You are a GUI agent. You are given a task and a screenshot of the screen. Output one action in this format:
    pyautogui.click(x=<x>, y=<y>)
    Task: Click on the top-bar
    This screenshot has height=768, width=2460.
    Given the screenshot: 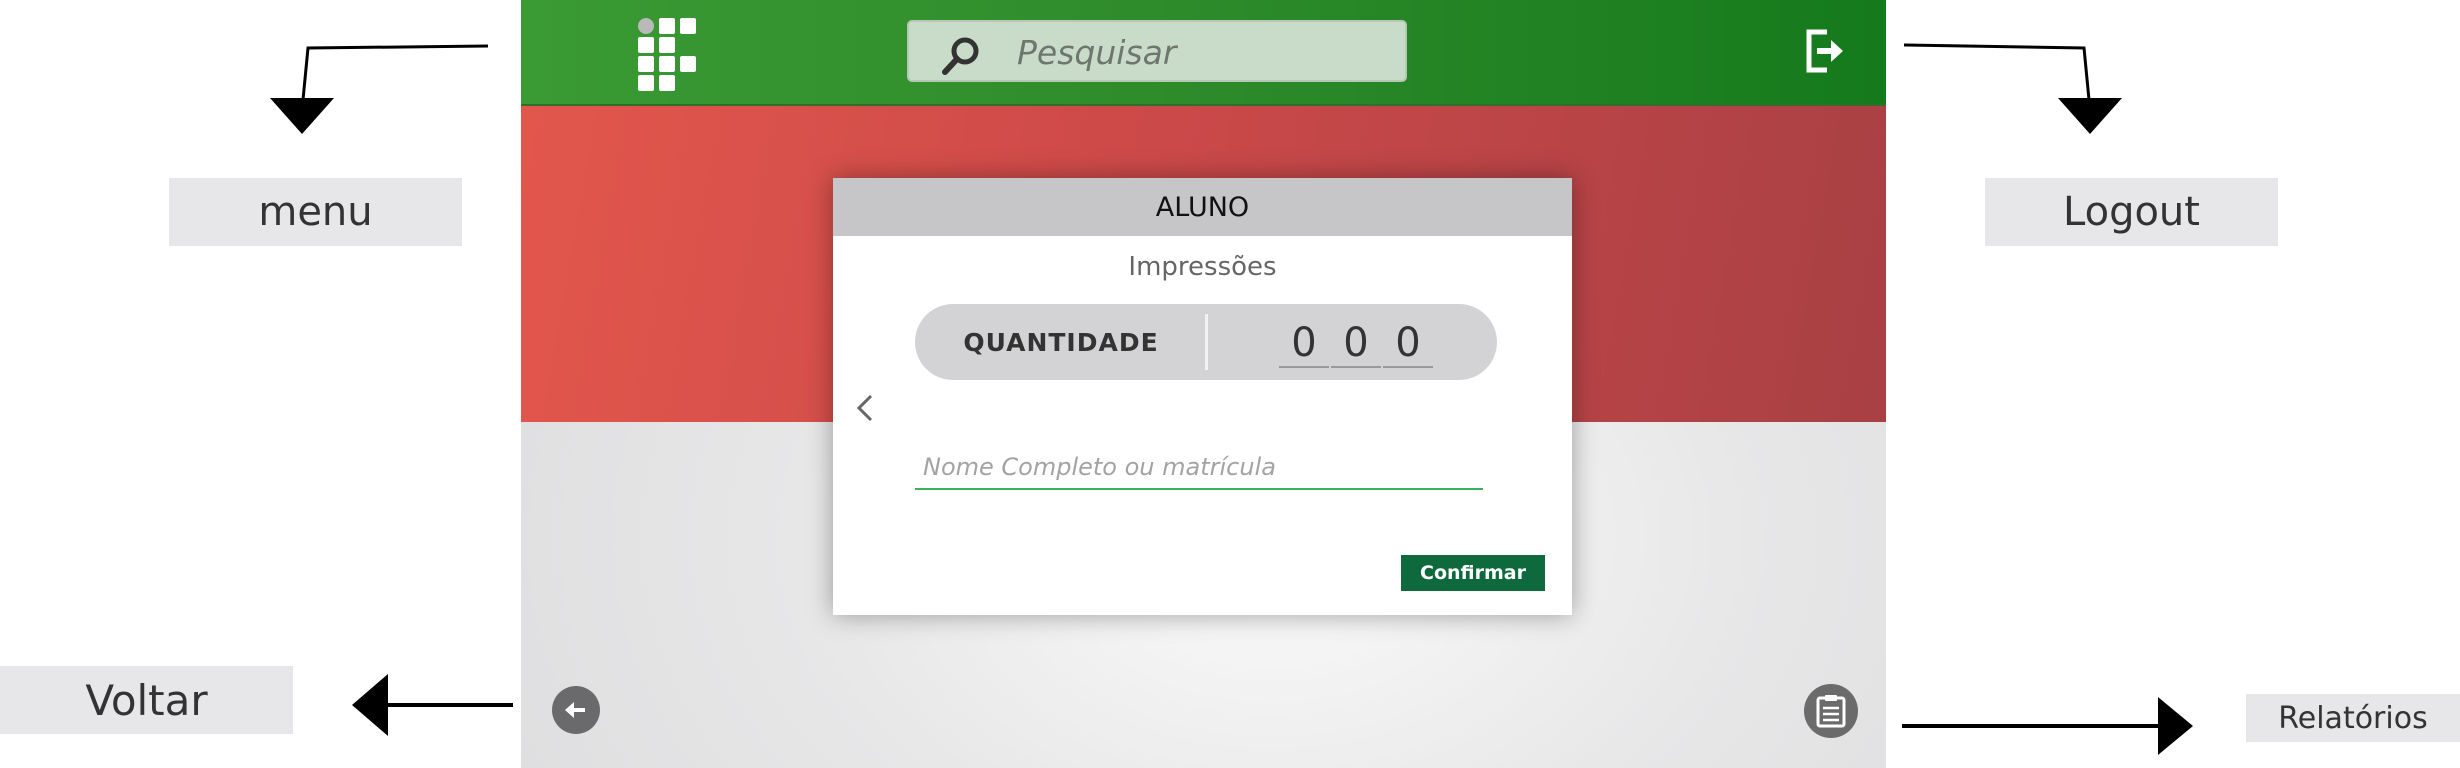 What is the action you would take?
    pyautogui.click(x=1203, y=53)
    